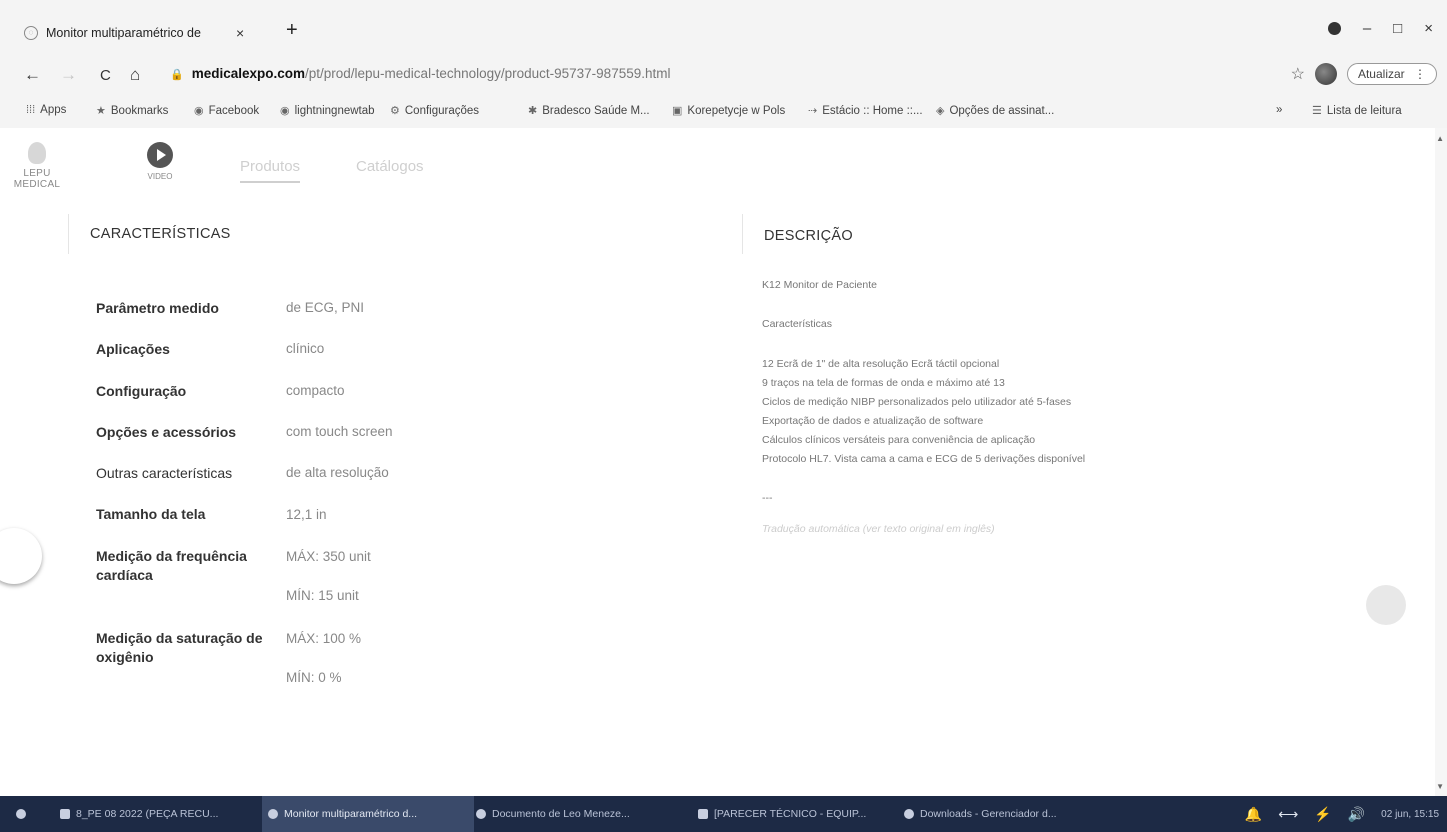  Describe the element at coordinates (1356, 814) in the screenshot. I see `volume-icon: 🔊` at that location.